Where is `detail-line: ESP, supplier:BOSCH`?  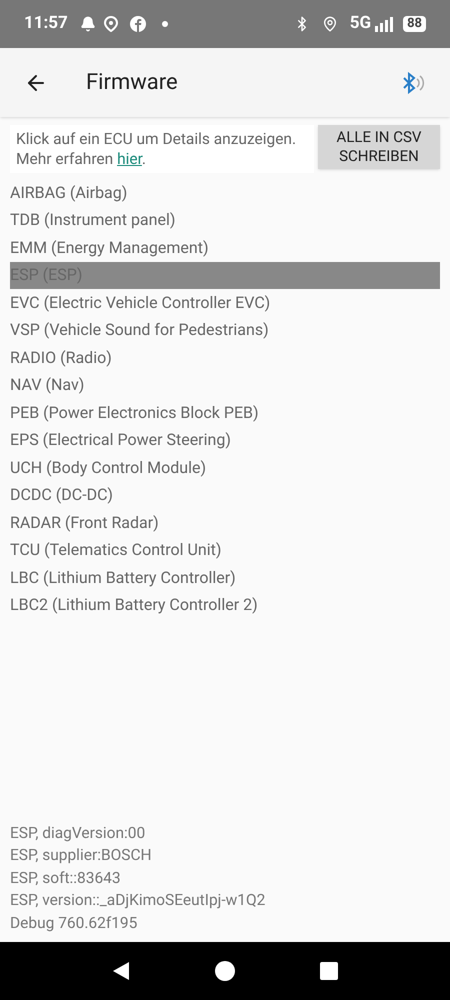
detail-line: ESP, supplier:BOSCH is located at coordinates (81, 855).